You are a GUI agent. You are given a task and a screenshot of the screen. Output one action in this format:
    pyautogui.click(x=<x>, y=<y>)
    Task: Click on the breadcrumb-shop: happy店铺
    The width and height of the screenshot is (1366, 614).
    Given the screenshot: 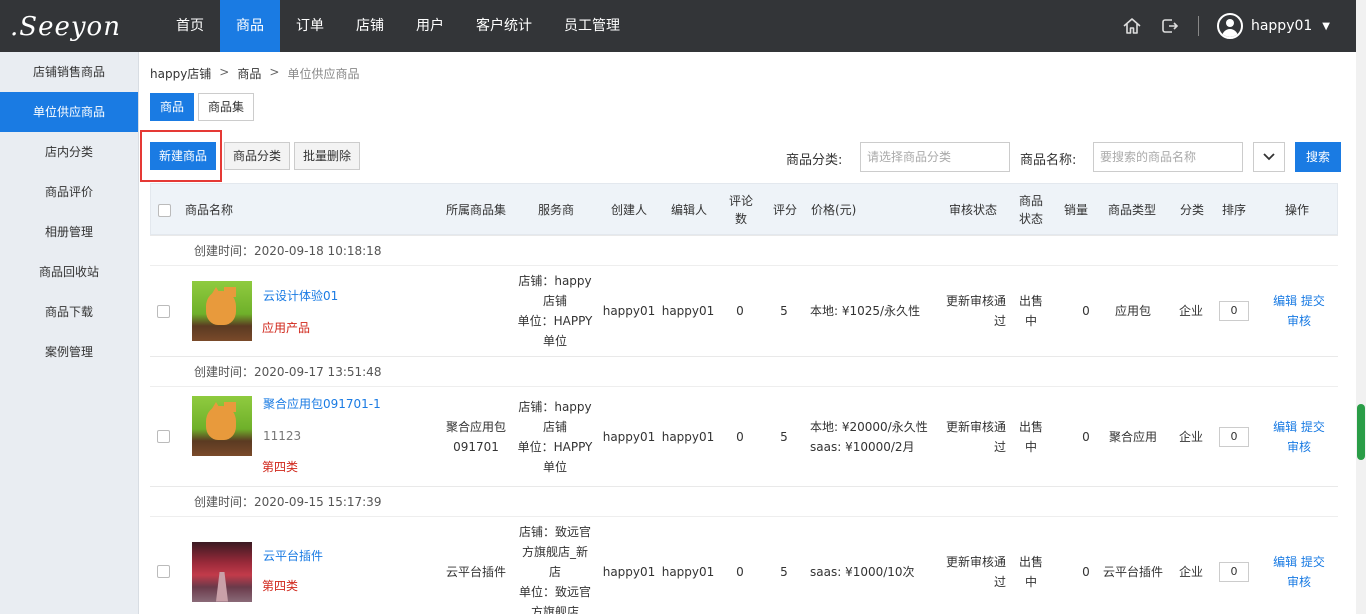 What is the action you would take?
    pyautogui.click(x=180, y=73)
    